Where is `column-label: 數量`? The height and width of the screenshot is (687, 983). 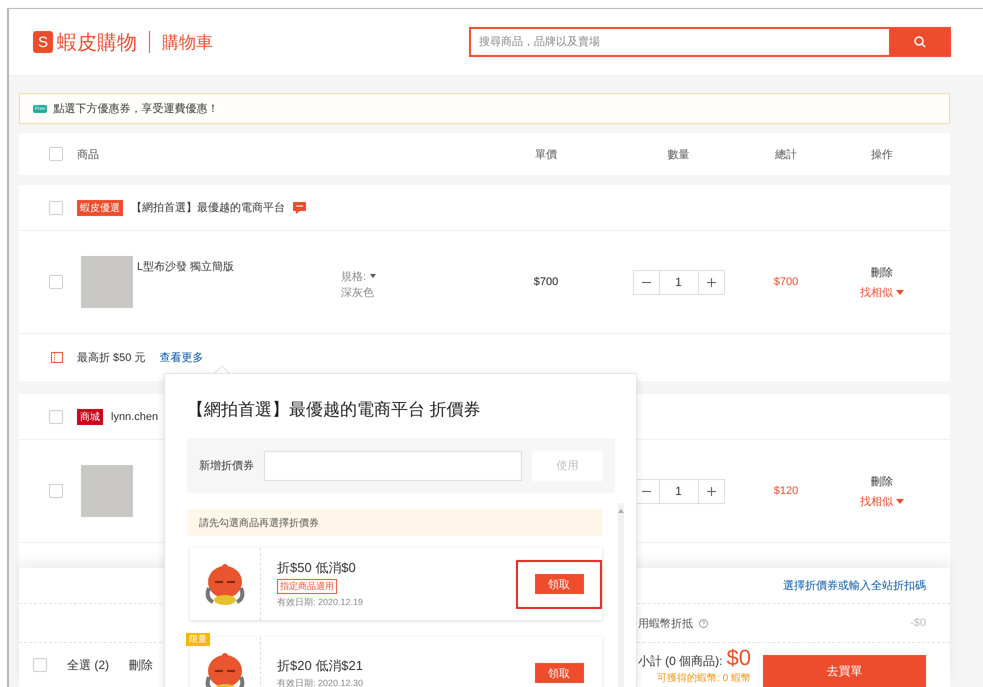
column-label: 數量 is located at coordinates (678, 155).